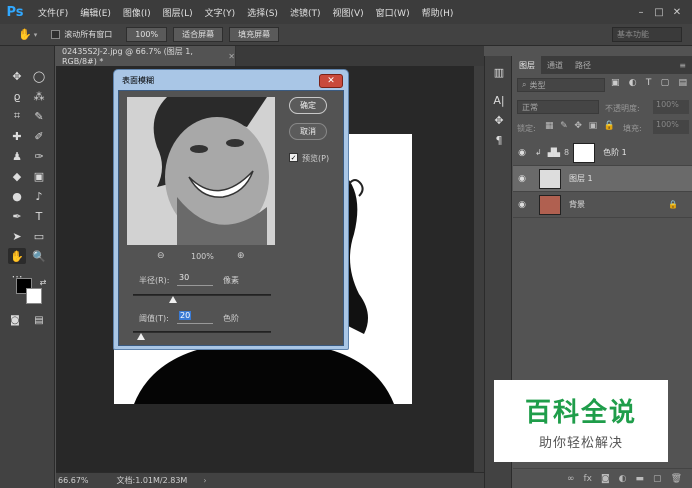 The height and width of the screenshot is (488, 692). Describe the element at coordinates (305, 12) in the screenshot. I see `menu-filter: 滤镜(T)` at that location.